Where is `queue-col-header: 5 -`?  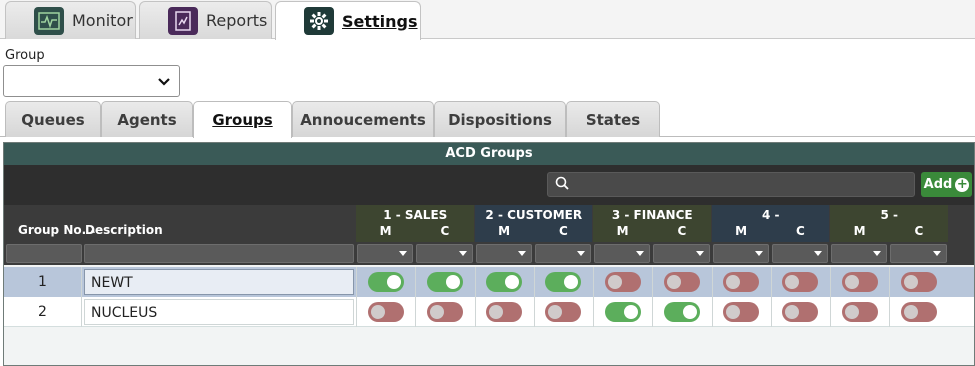 queue-col-header: 5 - is located at coordinates (889, 215).